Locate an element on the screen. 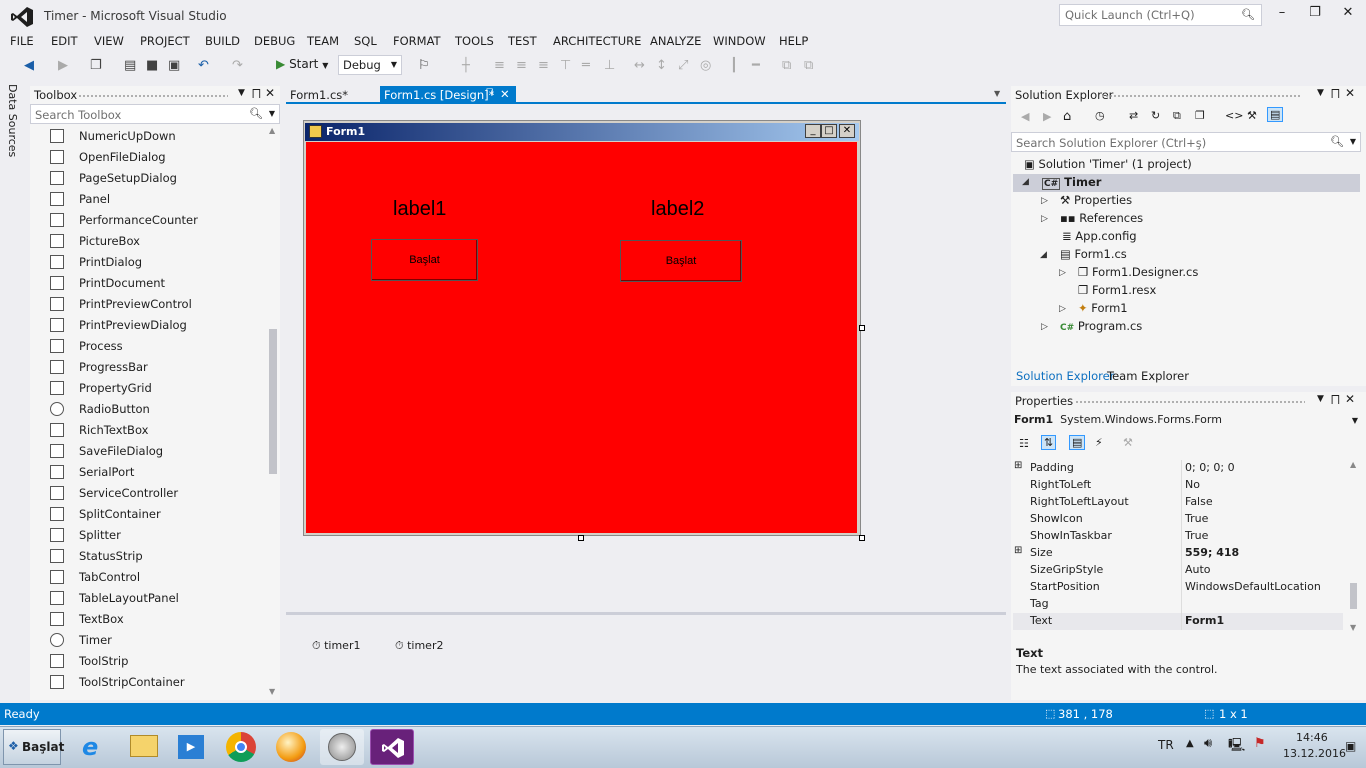  tree-app-config: ≣ App.config is located at coordinates (1099, 238).